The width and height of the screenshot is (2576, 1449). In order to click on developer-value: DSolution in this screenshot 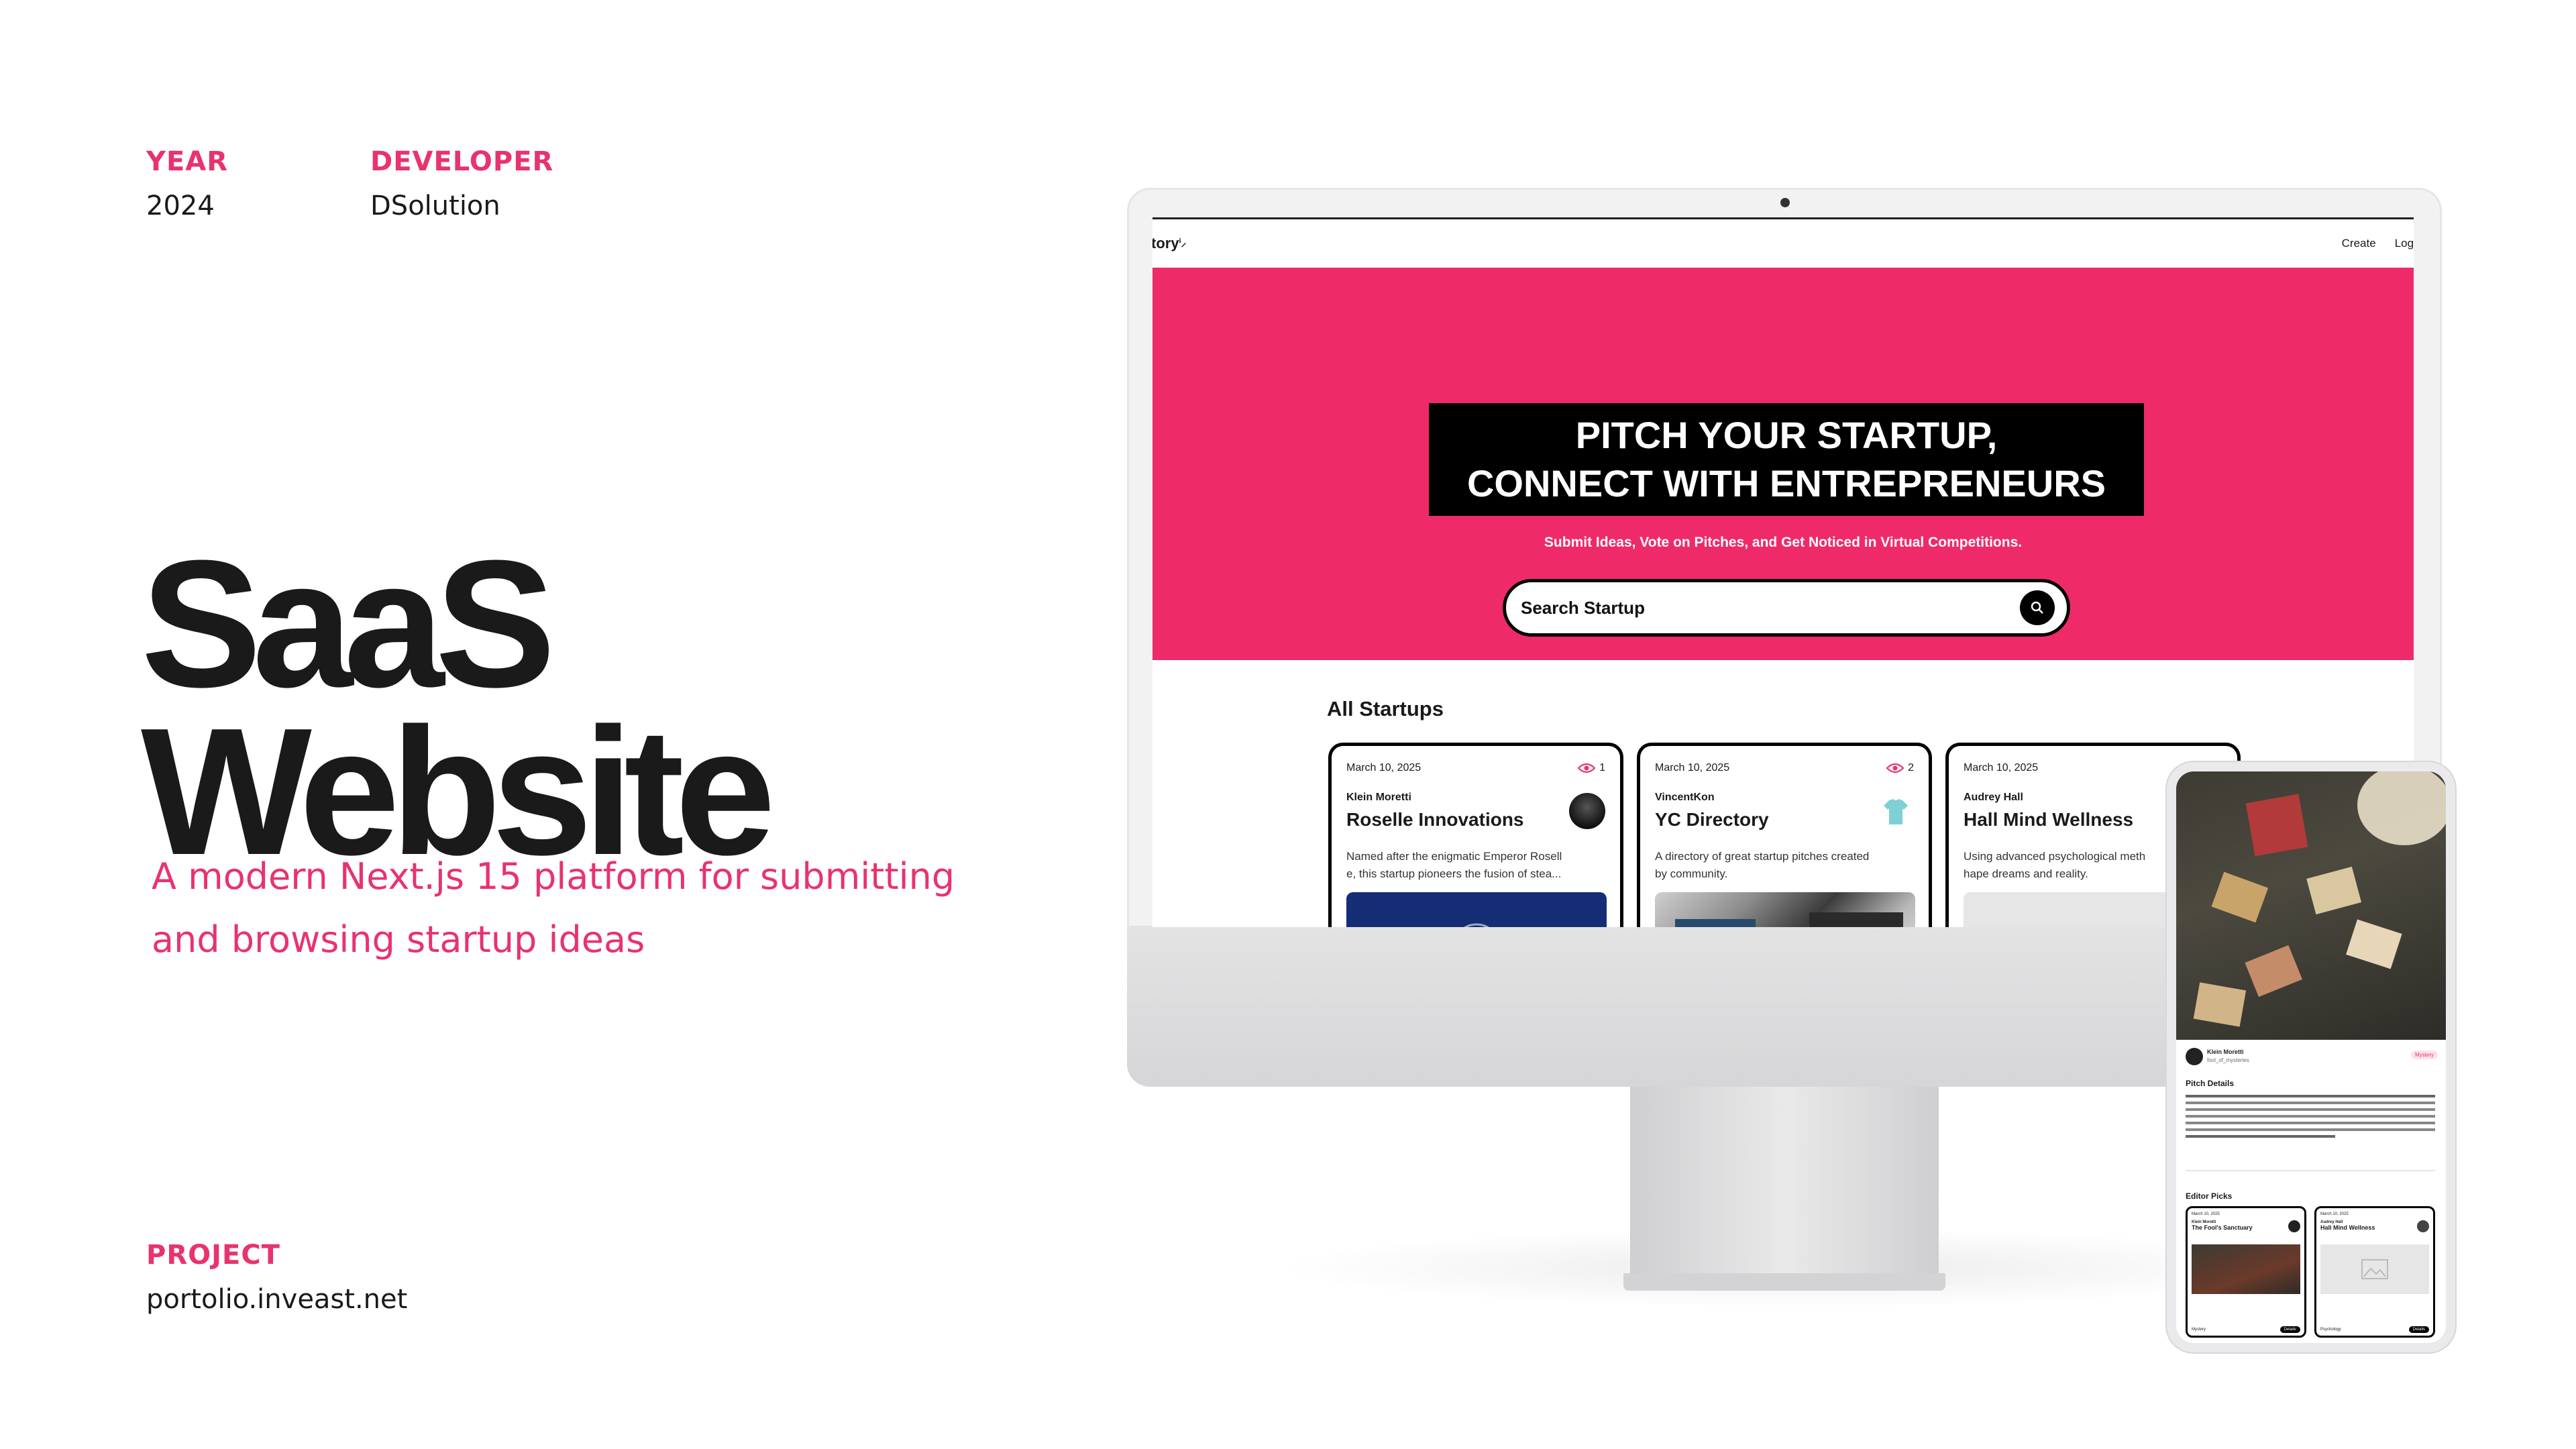, I will do `click(435, 206)`.